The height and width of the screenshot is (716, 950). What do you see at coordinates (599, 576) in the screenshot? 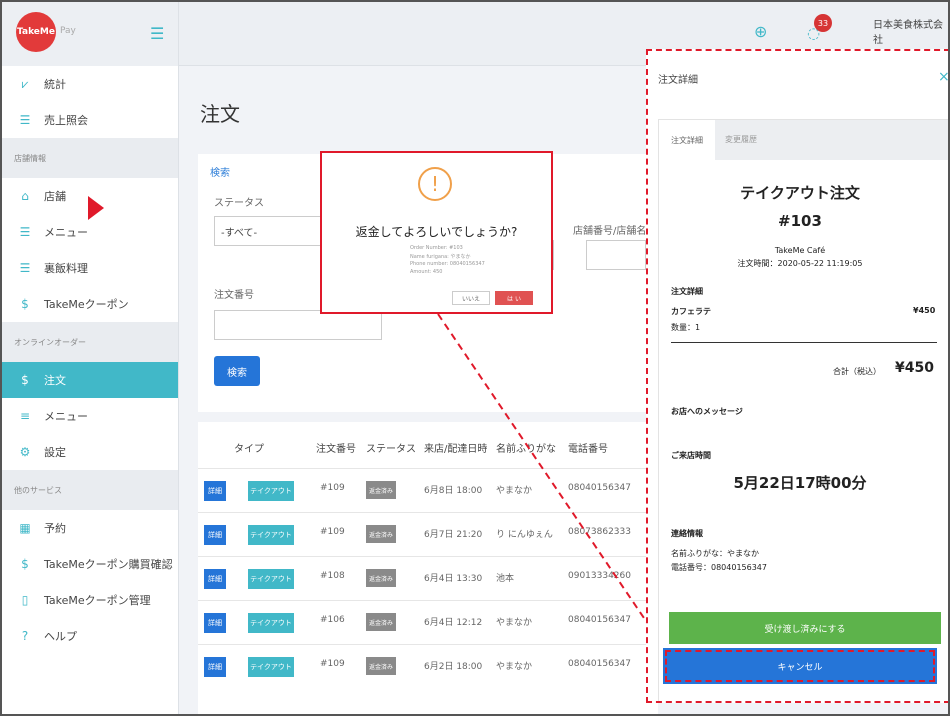
I see `phone: 09013334260` at bounding box center [599, 576].